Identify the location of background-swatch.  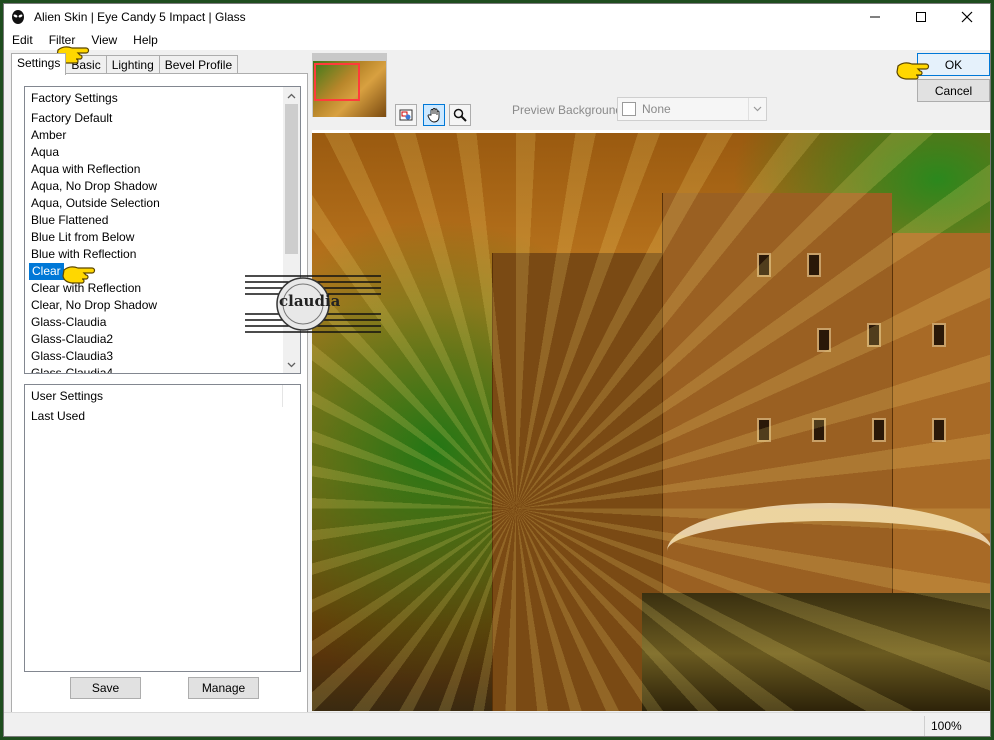
(629, 109).